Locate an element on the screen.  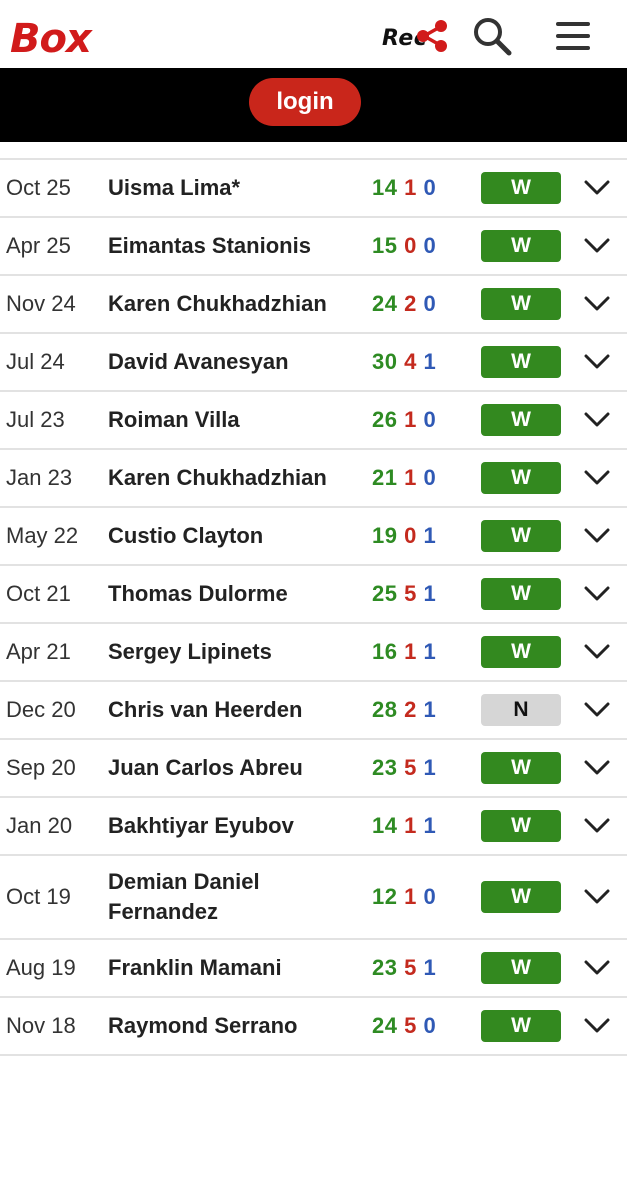
boxrec-logo: Box Rec is located at coordinates (218, 39).